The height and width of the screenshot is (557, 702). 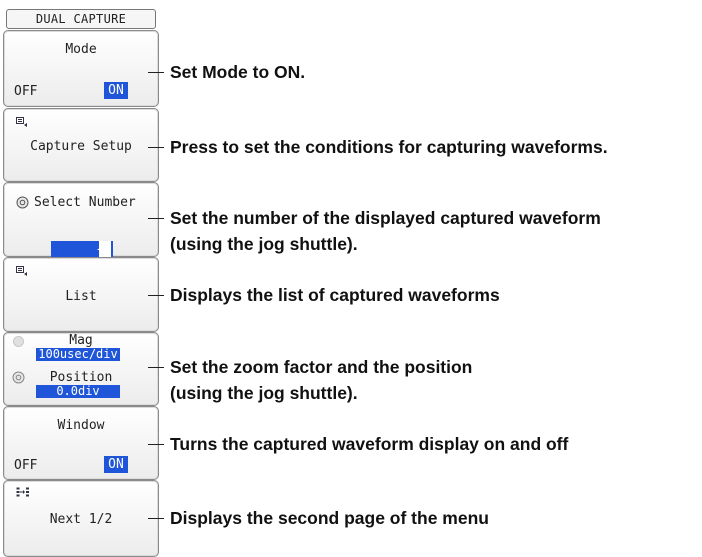 I want to click on window-off-option: OFF, so click(x=26, y=465).